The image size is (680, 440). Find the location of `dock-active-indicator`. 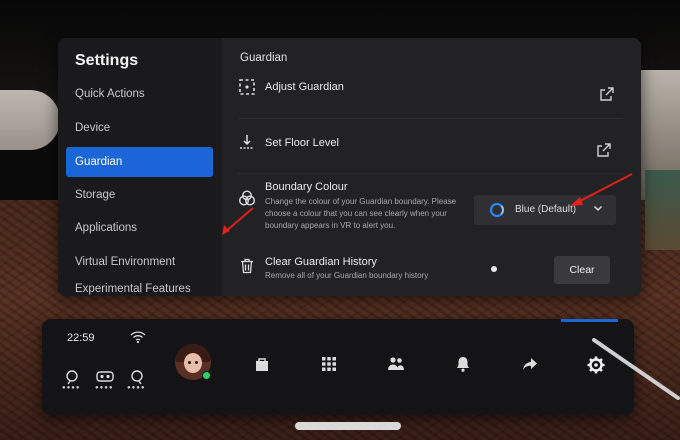

dock-active-indicator is located at coordinates (589, 320).